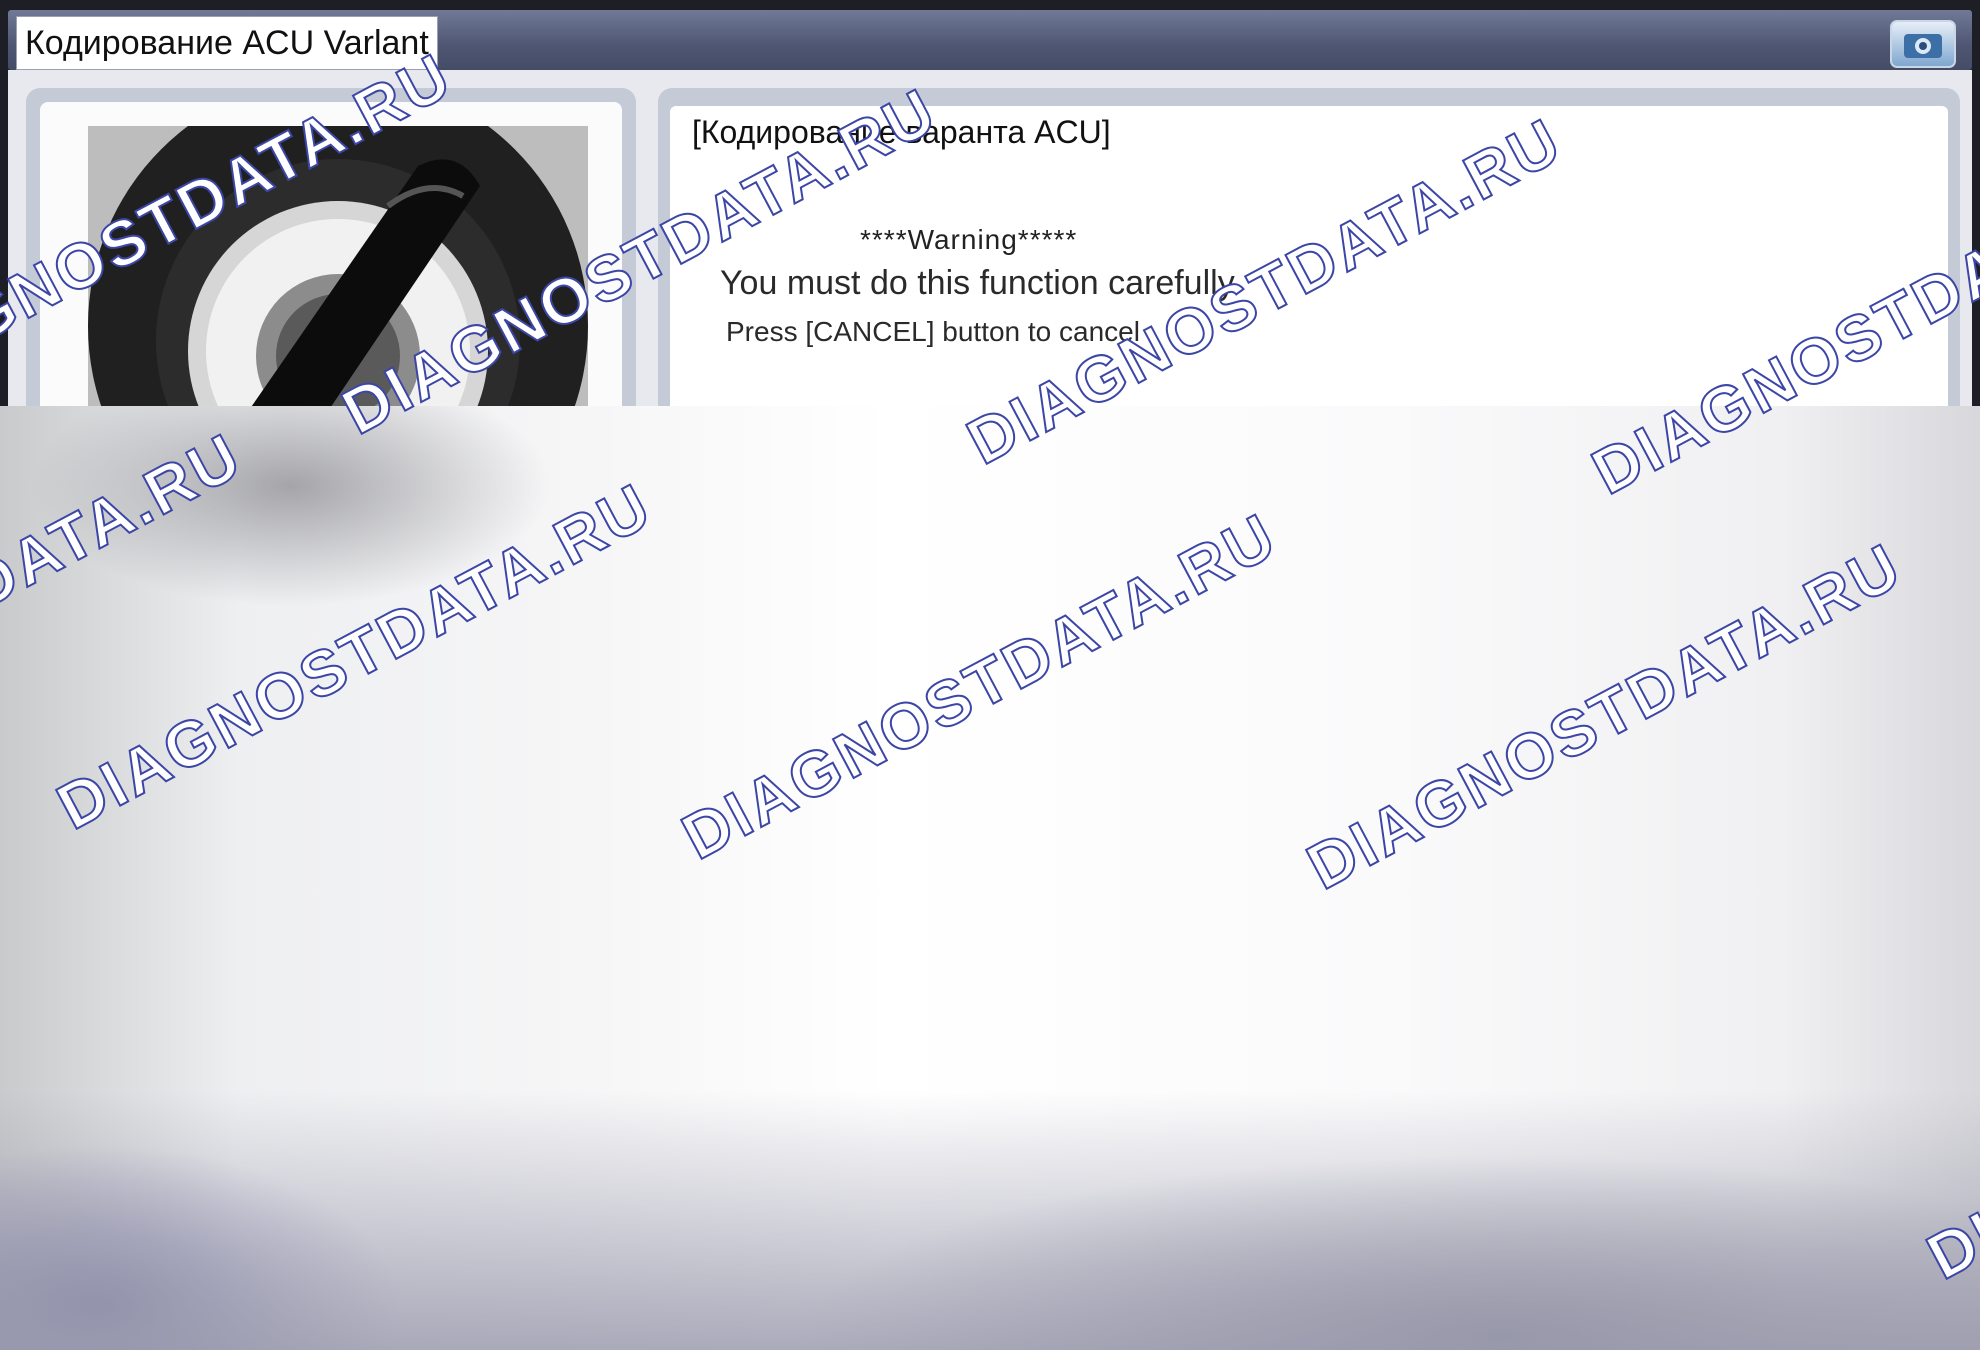 This screenshot has height=1350, width=1980. What do you see at coordinates (338, 266) in the screenshot?
I see `ignition-key-photo` at bounding box center [338, 266].